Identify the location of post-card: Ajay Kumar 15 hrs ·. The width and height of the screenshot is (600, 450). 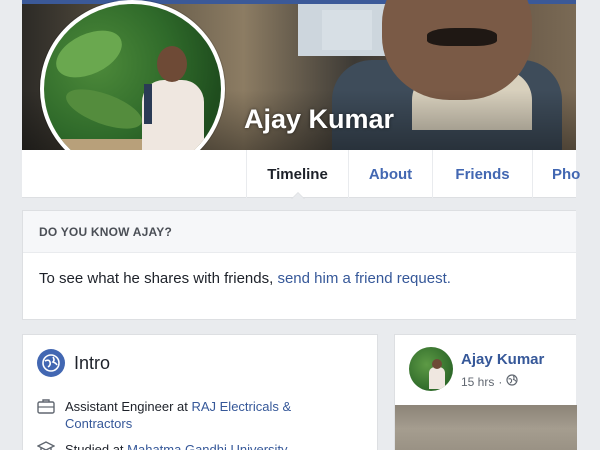
(485, 392).